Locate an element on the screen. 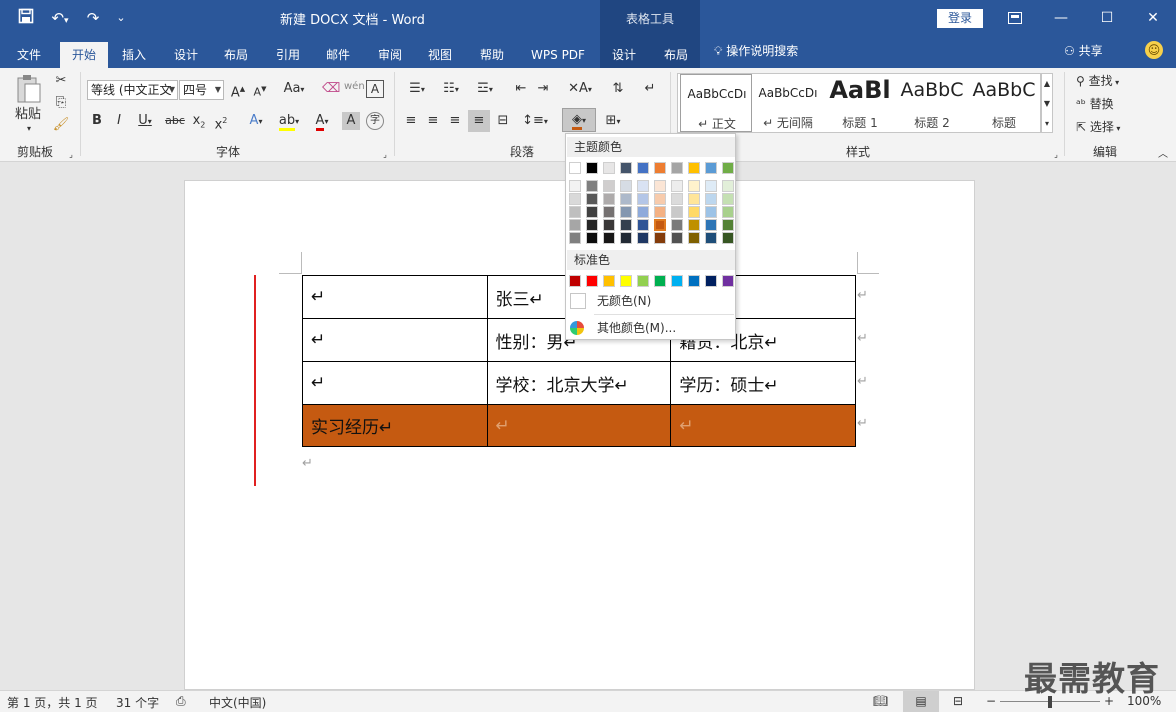 The height and width of the screenshot is (712, 1176). borders-icon: ⊞▾ is located at coordinates (613, 121).